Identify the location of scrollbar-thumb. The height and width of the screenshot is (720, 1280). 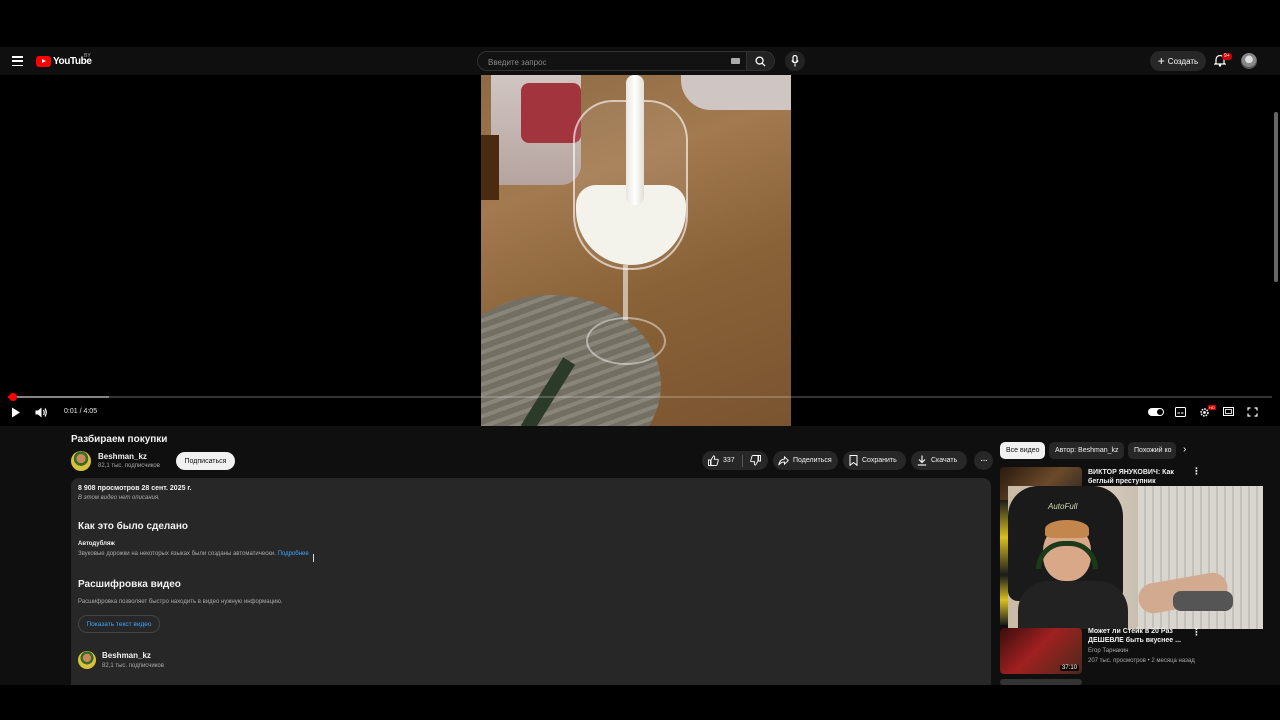
(1276, 197).